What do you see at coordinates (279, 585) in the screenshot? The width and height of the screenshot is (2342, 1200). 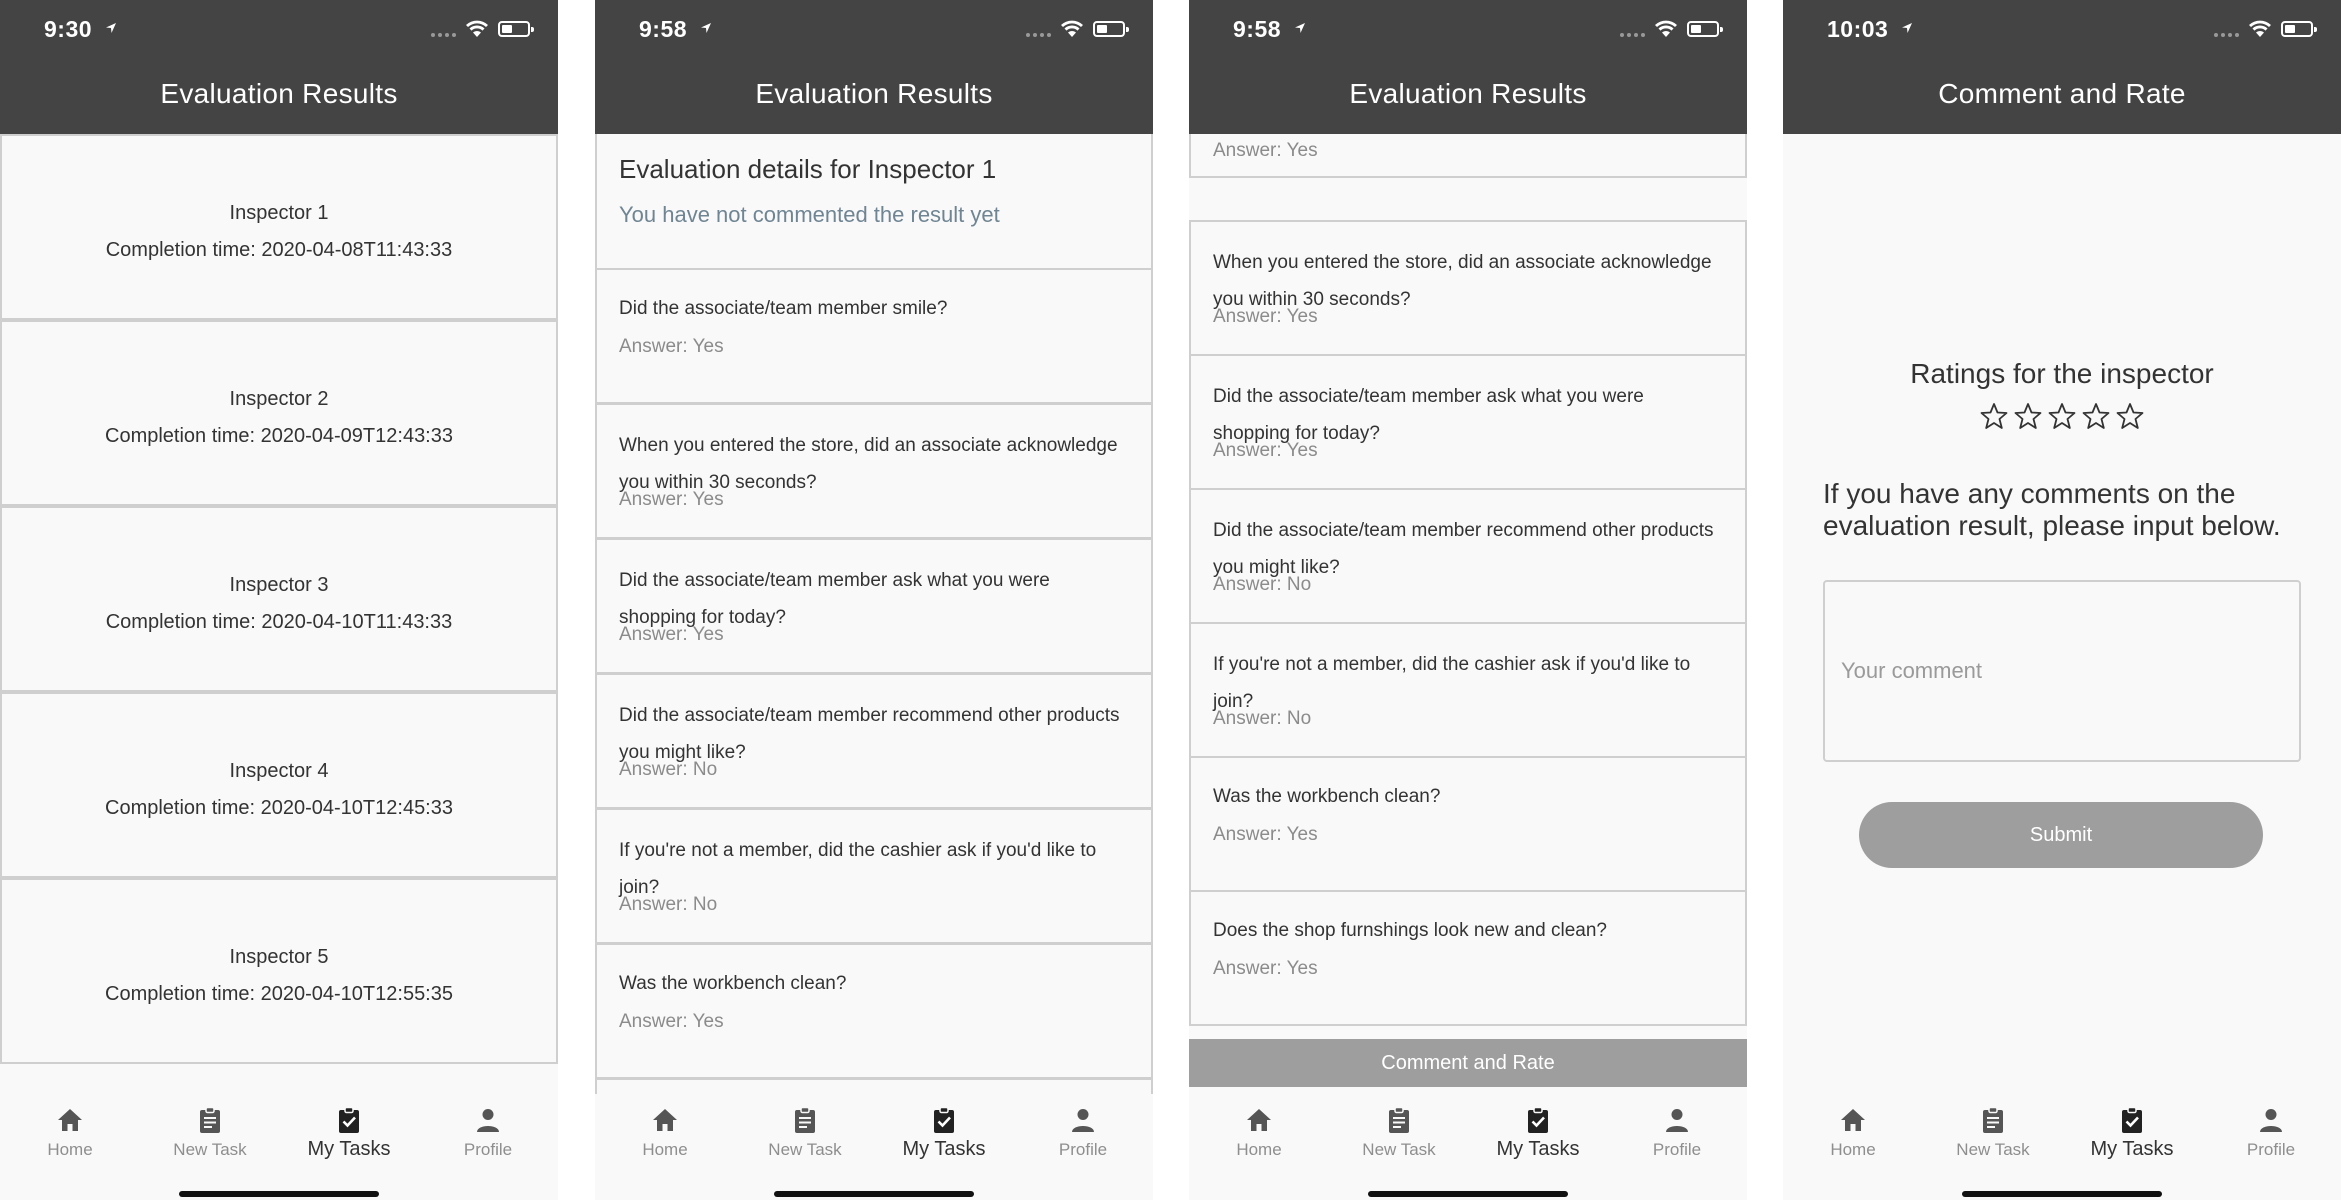 I see `inspector-name: Inspector 3` at bounding box center [279, 585].